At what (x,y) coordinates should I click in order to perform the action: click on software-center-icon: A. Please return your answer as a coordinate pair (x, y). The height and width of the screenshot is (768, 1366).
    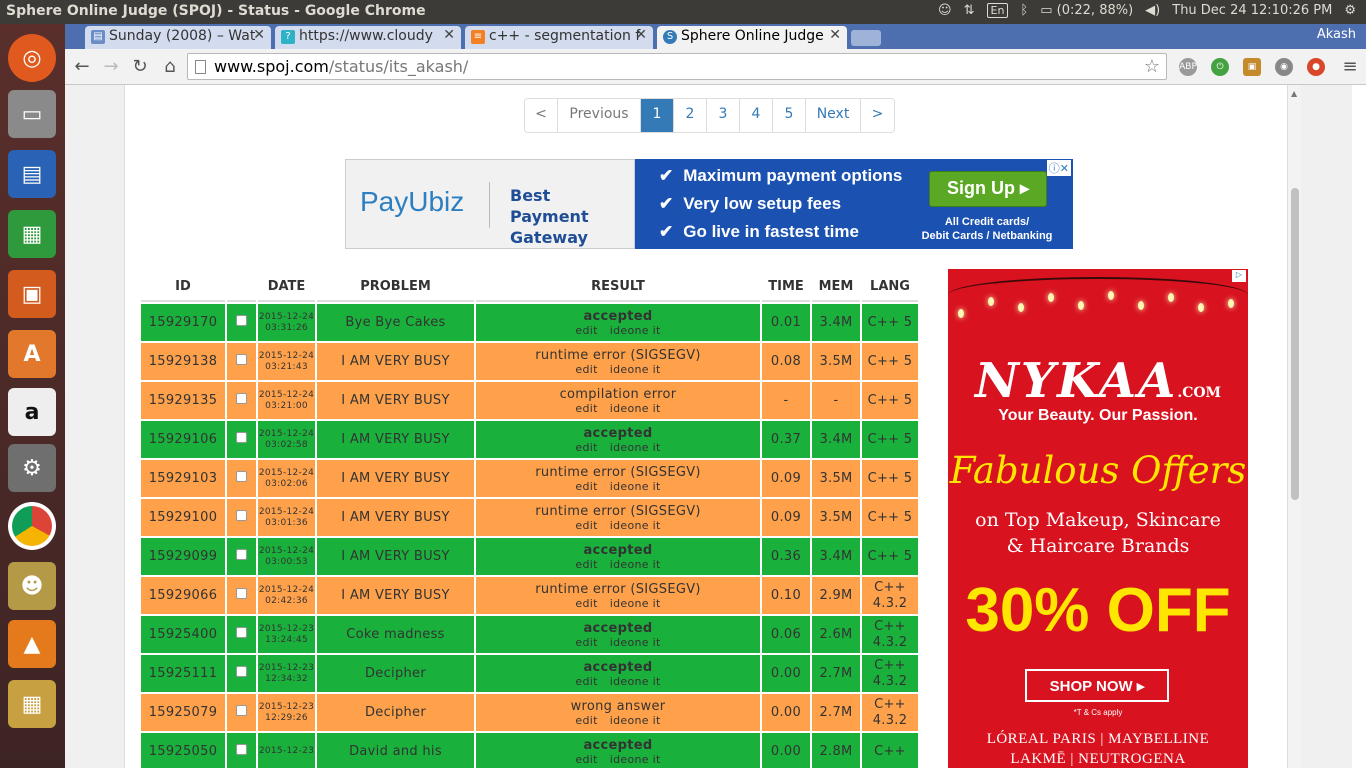
    Looking at the image, I should click on (32, 354).